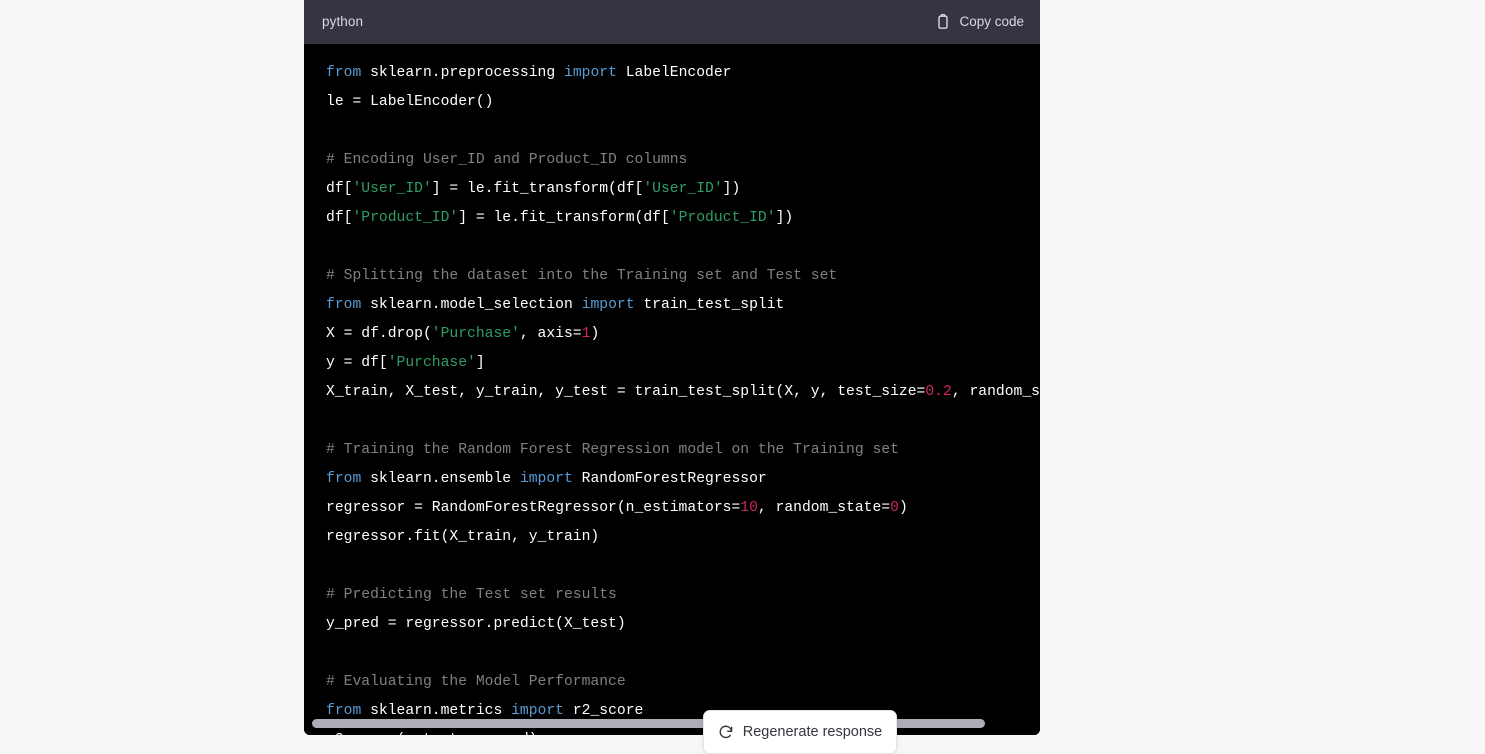 The height and width of the screenshot is (754, 1485). What do you see at coordinates (440, 479) in the screenshot?
I see `code-token: sklearn.ensemble` at bounding box center [440, 479].